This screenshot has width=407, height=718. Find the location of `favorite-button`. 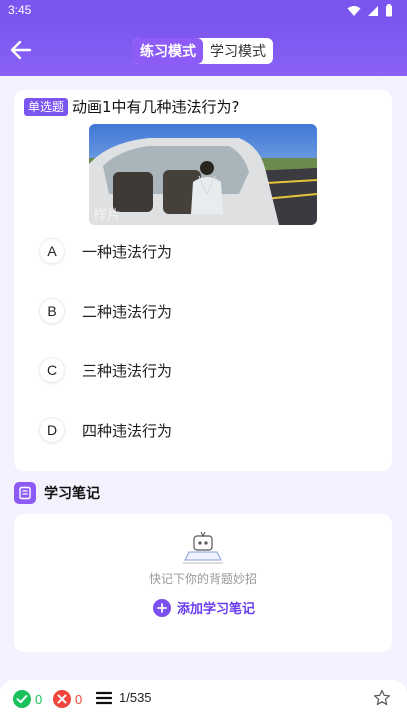

favorite-button is located at coordinates (382, 698).